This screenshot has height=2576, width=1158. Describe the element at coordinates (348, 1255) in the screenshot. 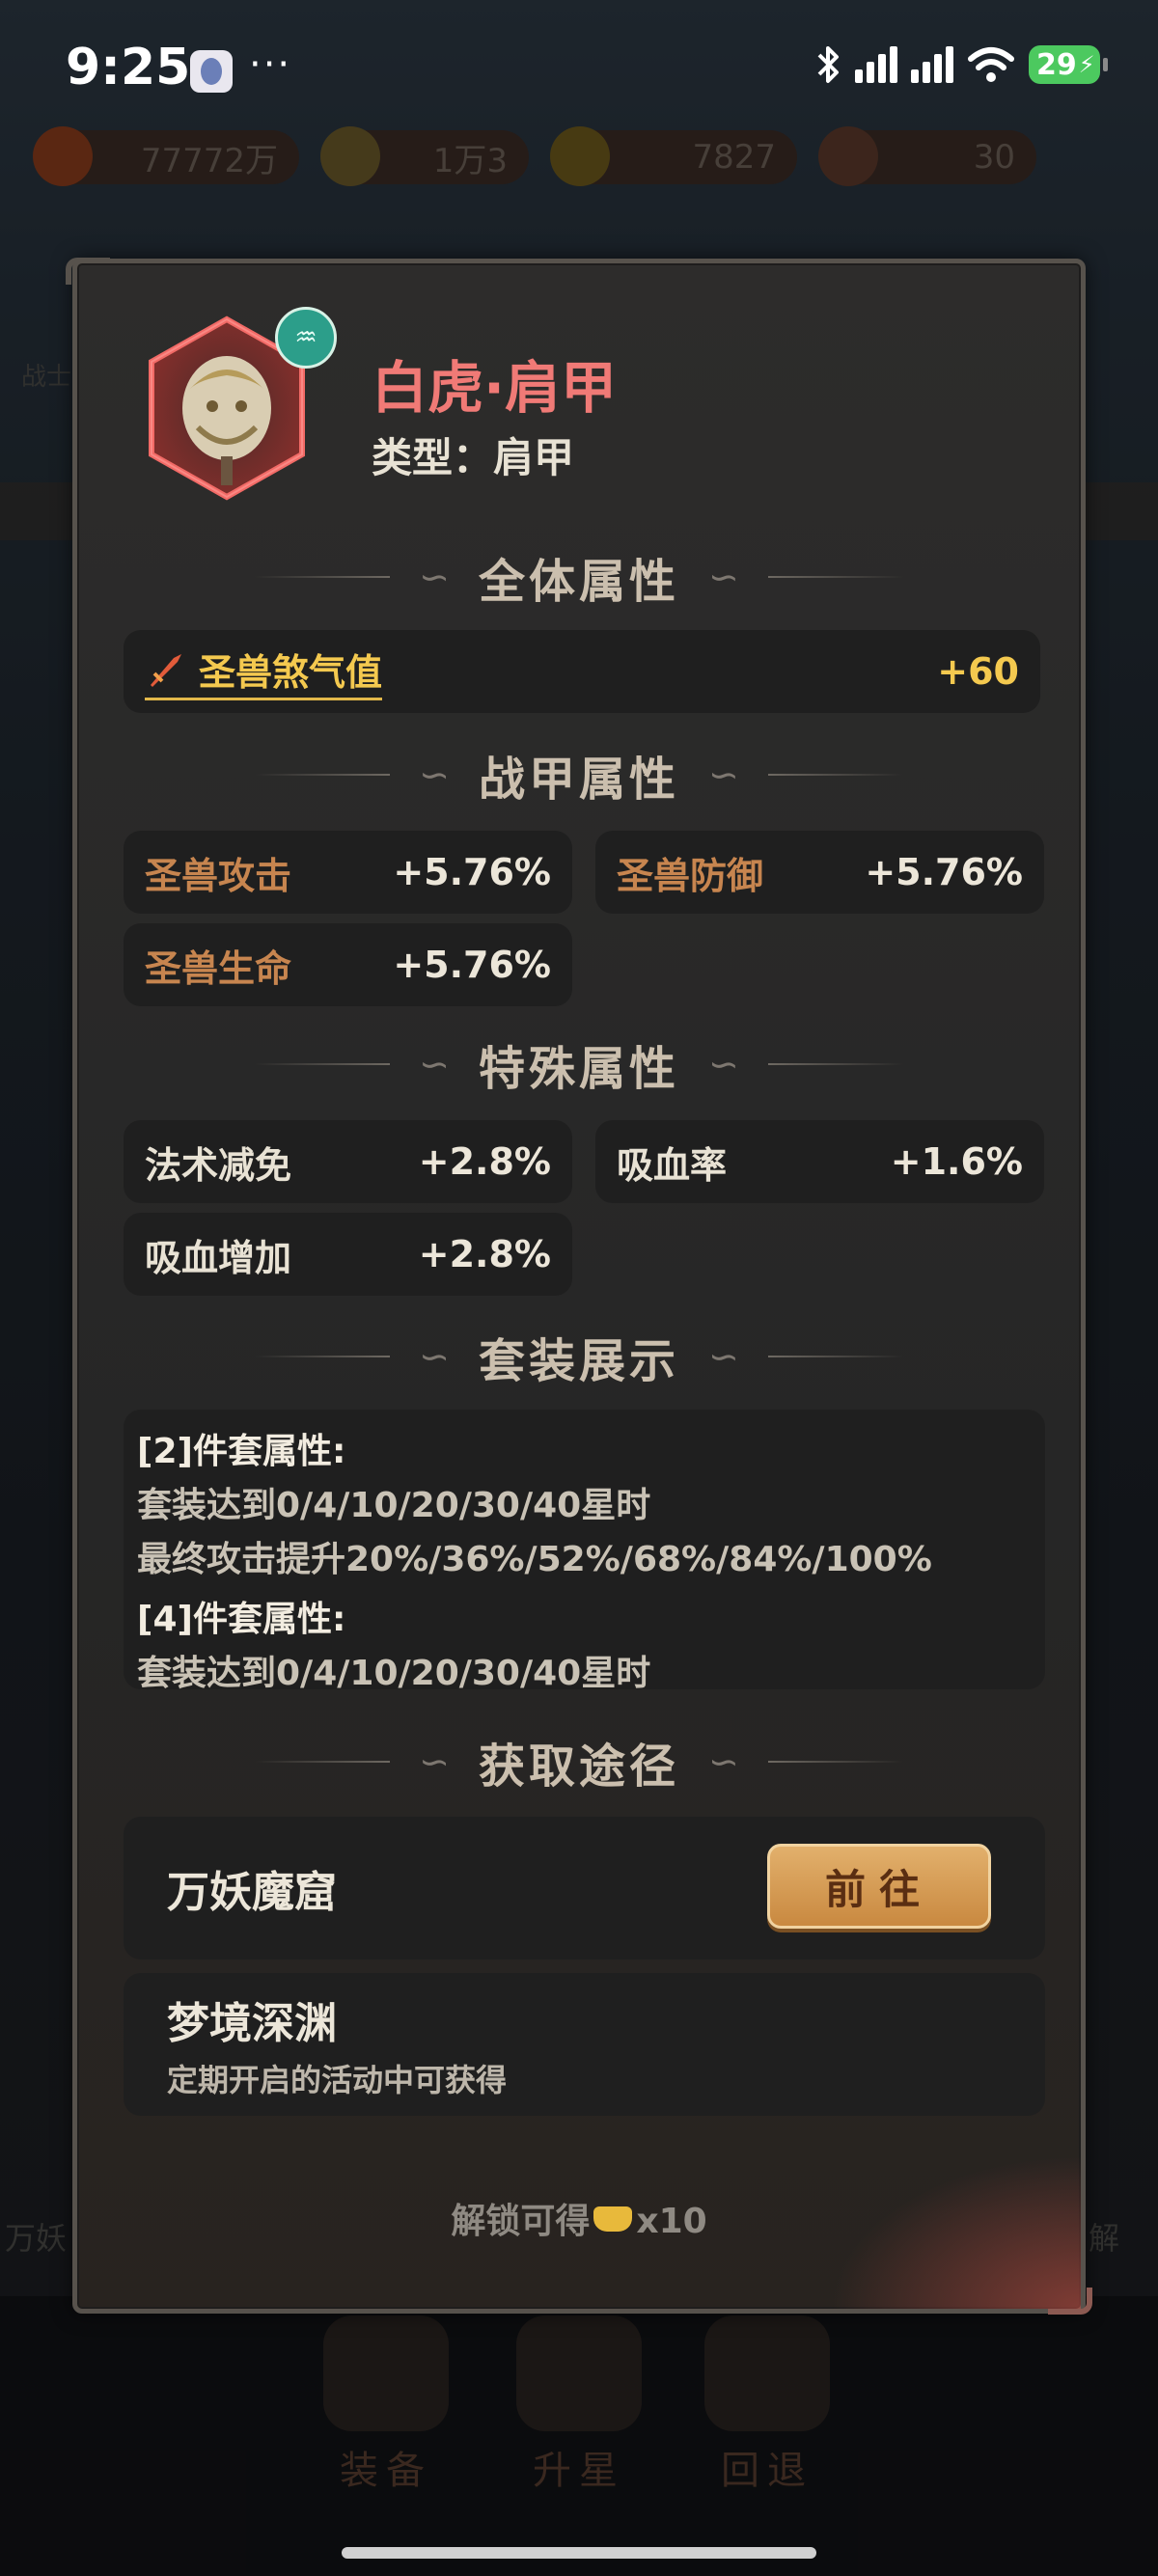

I see `special-stat-lifesteal-bonus: 吸血增加 +2.8%` at that location.